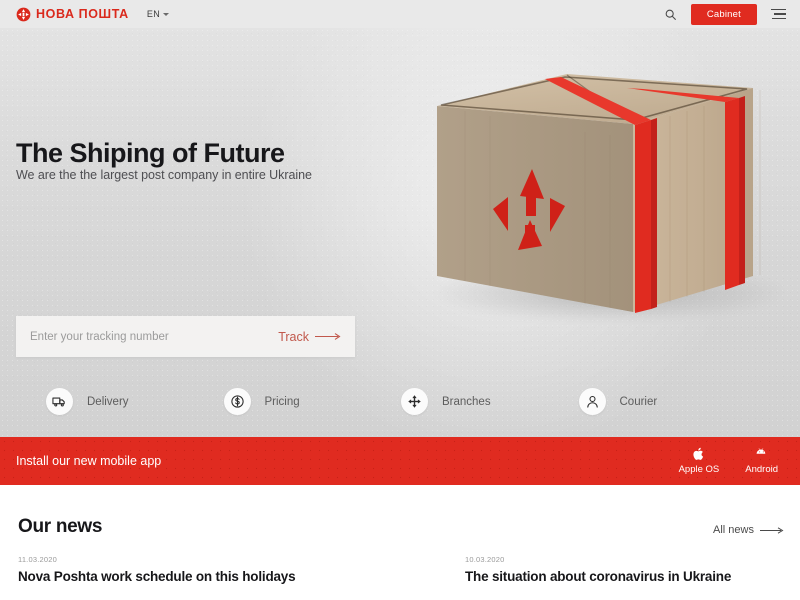 The image size is (800, 600). What do you see at coordinates (699, 469) in the screenshot?
I see `app-label: Apple OS` at bounding box center [699, 469].